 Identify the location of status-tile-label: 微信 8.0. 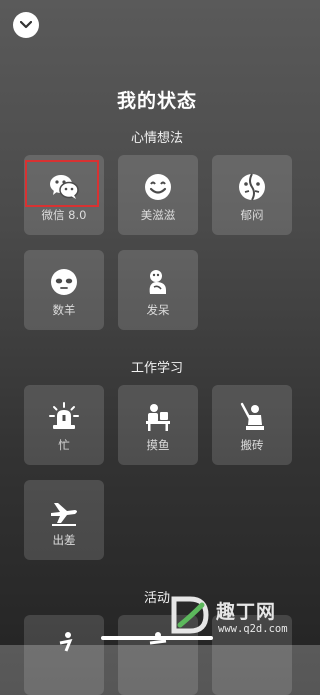
(64, 215).